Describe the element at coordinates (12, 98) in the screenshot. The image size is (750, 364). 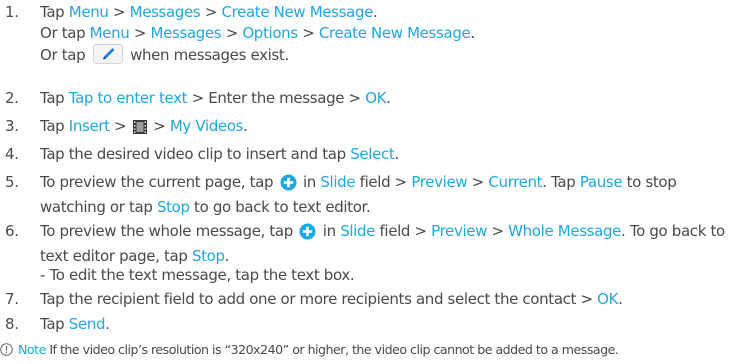
I see `step-number: 2.` at that location.